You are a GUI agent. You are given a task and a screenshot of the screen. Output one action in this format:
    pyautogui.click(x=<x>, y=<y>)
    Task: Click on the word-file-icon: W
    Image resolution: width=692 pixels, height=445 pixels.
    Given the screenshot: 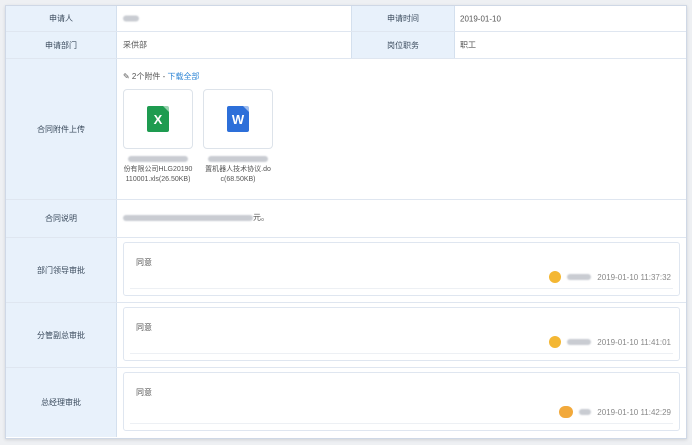 What is the action you would take?
    pyautogui.click(x=238, y=119)
    